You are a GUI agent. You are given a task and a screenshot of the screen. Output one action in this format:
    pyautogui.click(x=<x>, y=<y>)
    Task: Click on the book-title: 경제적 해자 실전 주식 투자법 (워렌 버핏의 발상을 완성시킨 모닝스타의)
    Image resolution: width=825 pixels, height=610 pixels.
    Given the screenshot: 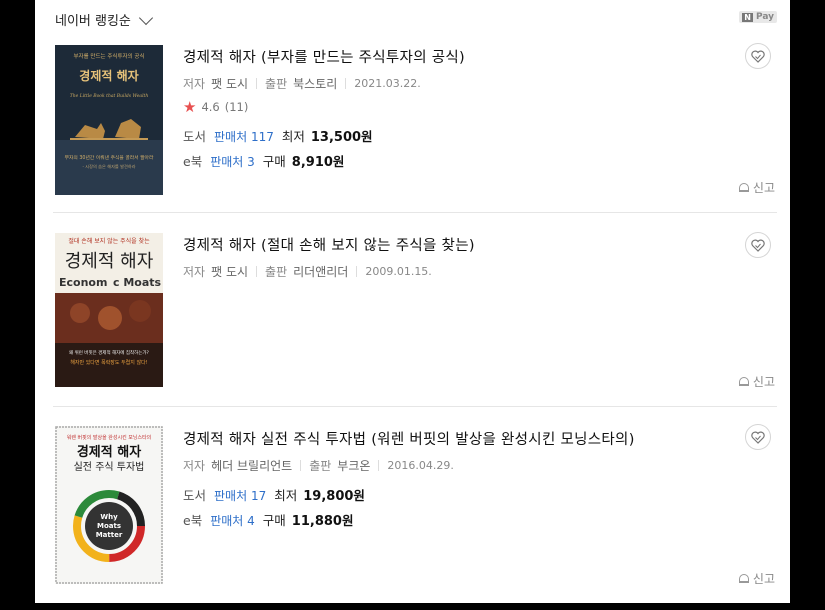 What is the action you would take?
    pyautogui.click(x=409, y=438)
    